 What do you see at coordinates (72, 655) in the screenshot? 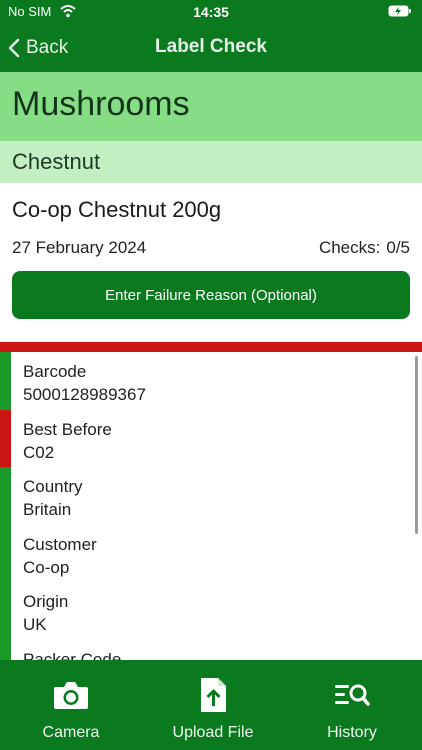
I see `field-label: Packer Code` at bounding box center [72, 655].